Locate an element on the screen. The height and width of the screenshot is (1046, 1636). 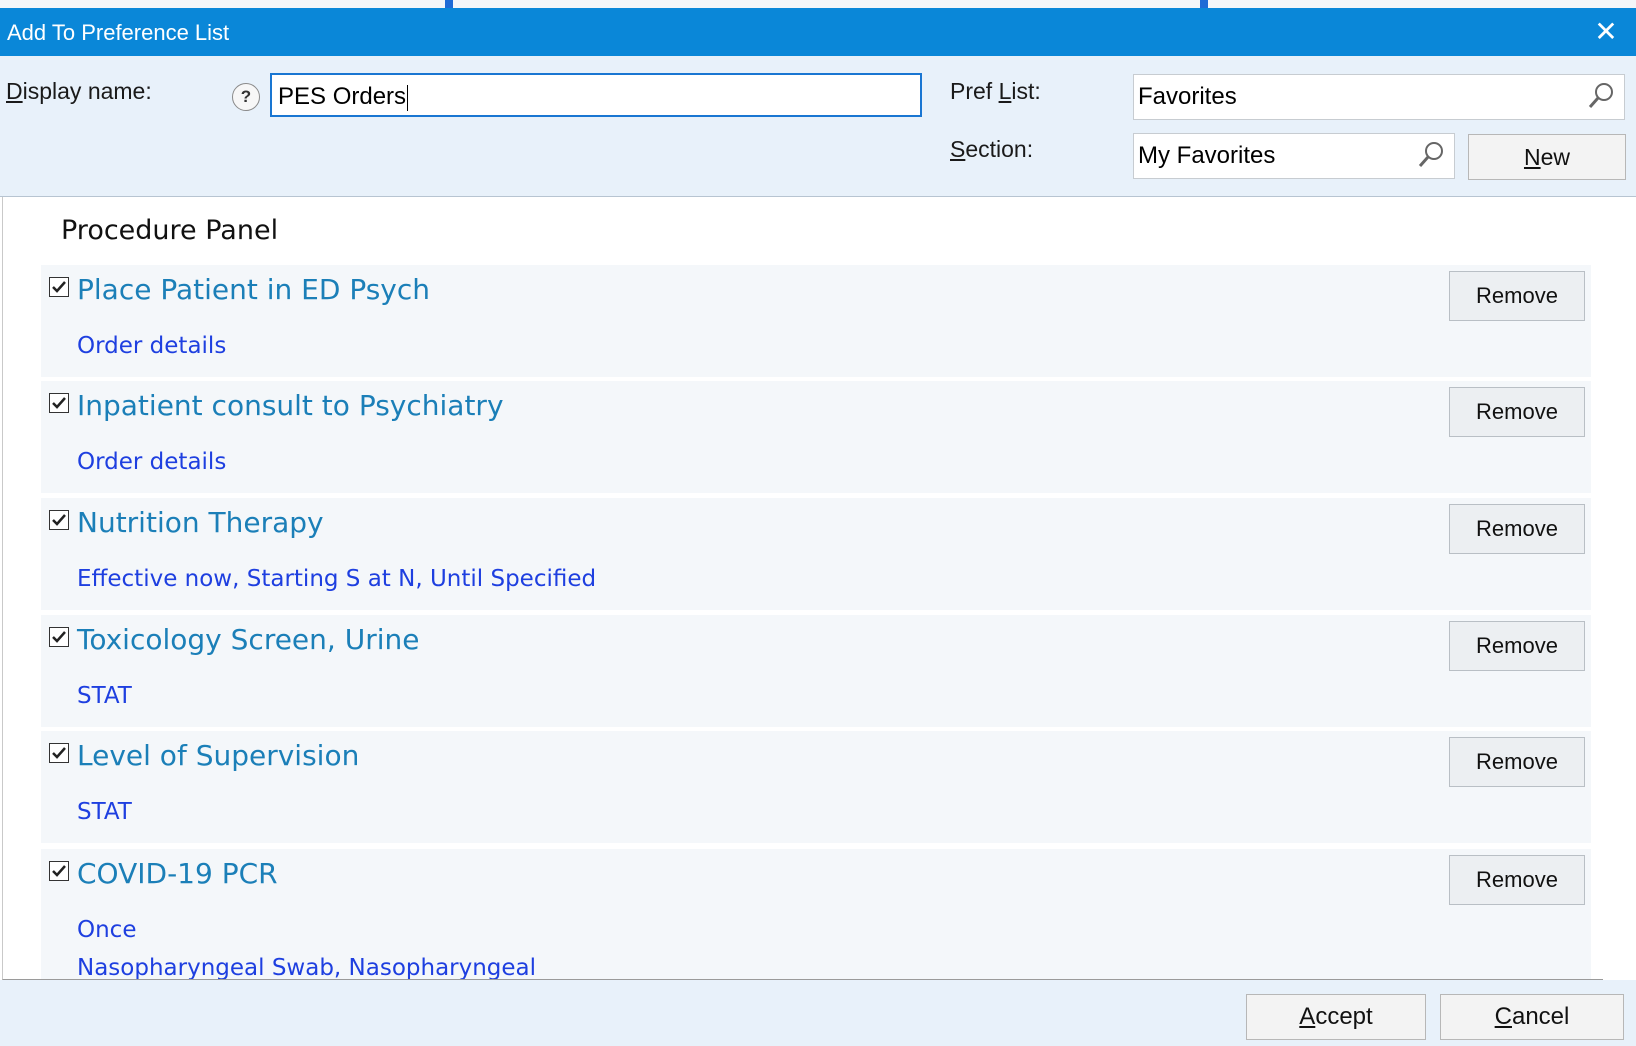
item-detail-link: Nasopharyngeal Swab, Nasopharyngeal is located at coordinates (306, 967).